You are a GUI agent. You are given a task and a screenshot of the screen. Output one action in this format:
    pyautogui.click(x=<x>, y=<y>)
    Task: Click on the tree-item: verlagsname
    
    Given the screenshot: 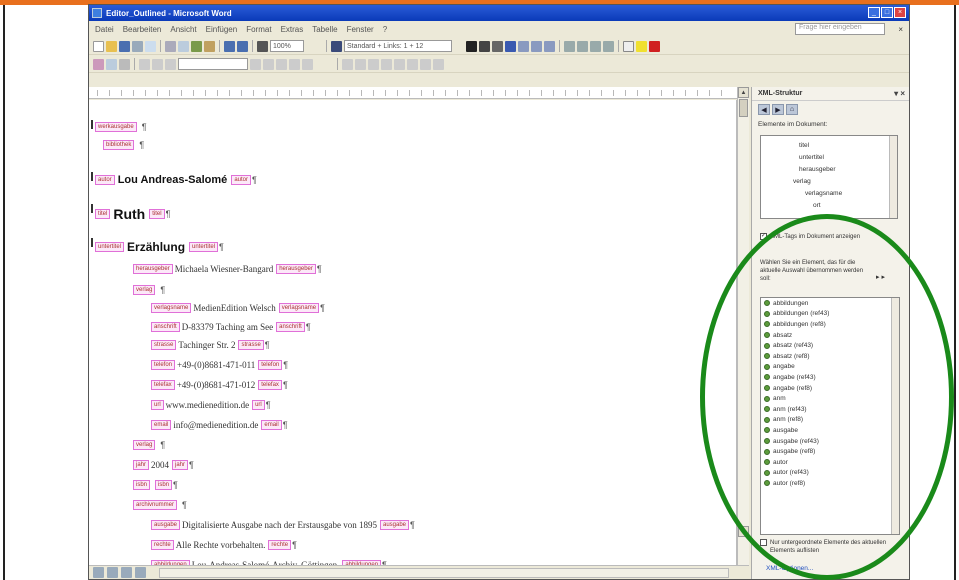 What is the action you would take?
    pyautogui.click(x=823, y=193)
    